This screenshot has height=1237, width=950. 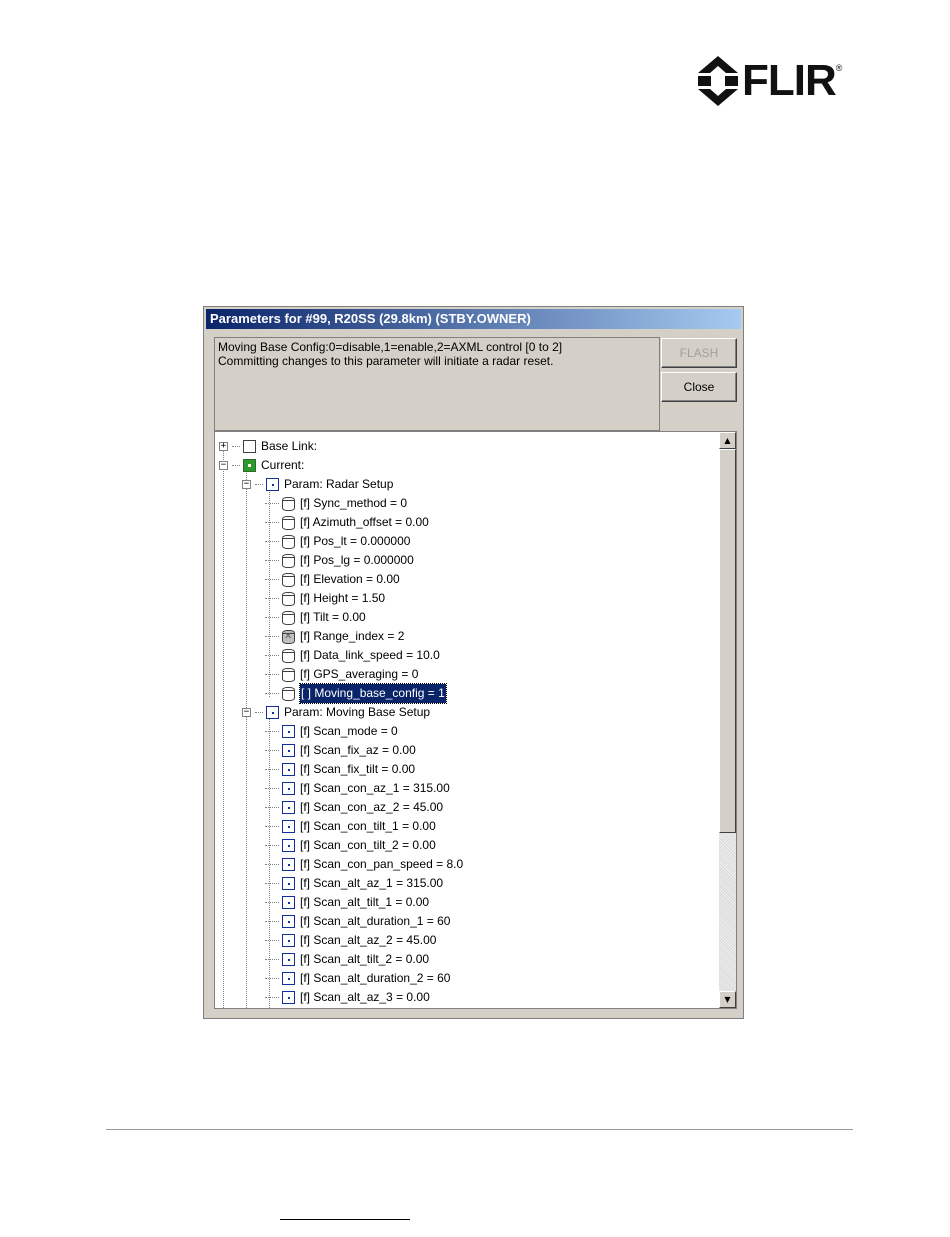 I want to click on tree-leaf-radar-param: [ ] Moving_base_config = 1, so click(x=356, y=693).